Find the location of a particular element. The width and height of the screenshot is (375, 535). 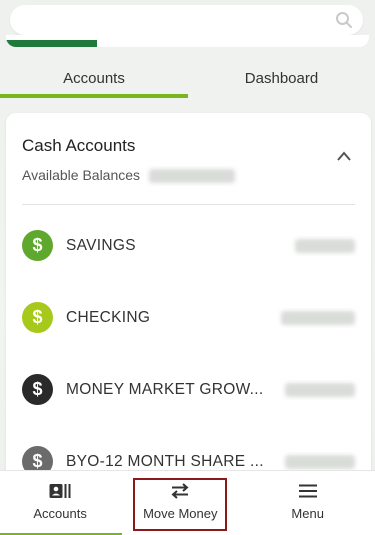

tab-dashboard: Dashboard is located at coordinates (281, 78).